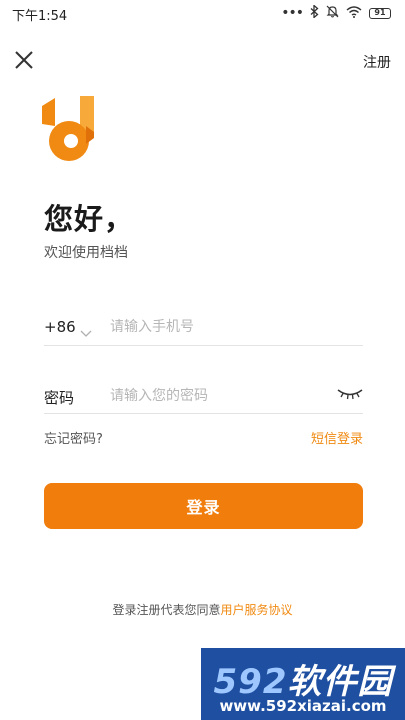 This screenshot has width=405, height=720. I want to click on watermark-brand-number: 592, so click(250, 682).